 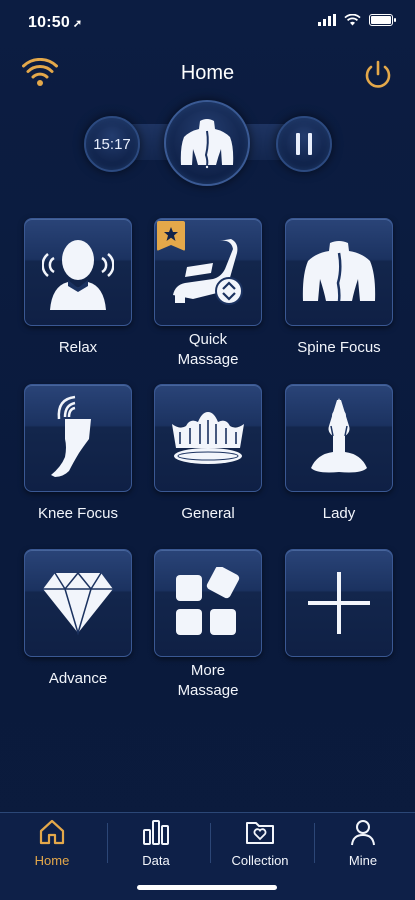 I want to click on tile-spine-focus: Spine Focus, so click(x=339, y=288).